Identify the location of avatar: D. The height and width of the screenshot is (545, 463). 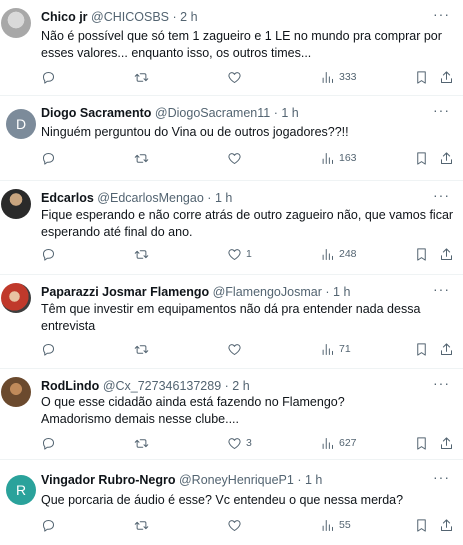
(21, 124).